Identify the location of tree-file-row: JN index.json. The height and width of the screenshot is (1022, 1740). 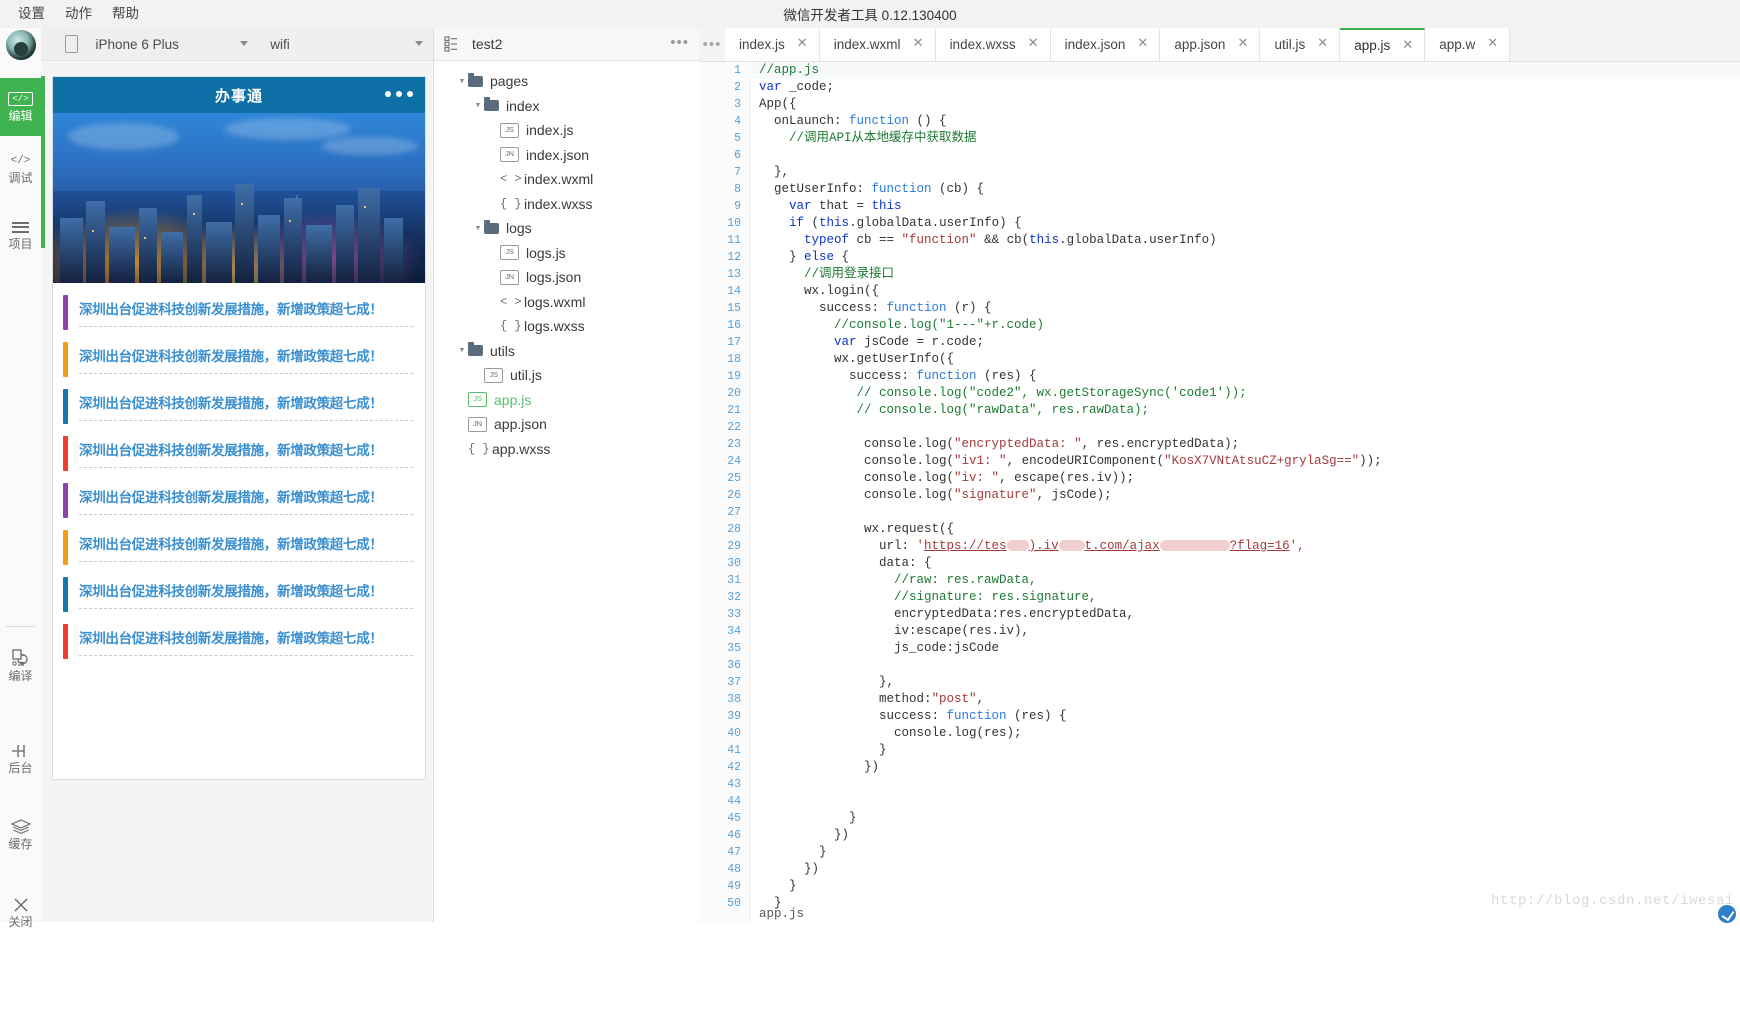
(566, 155).